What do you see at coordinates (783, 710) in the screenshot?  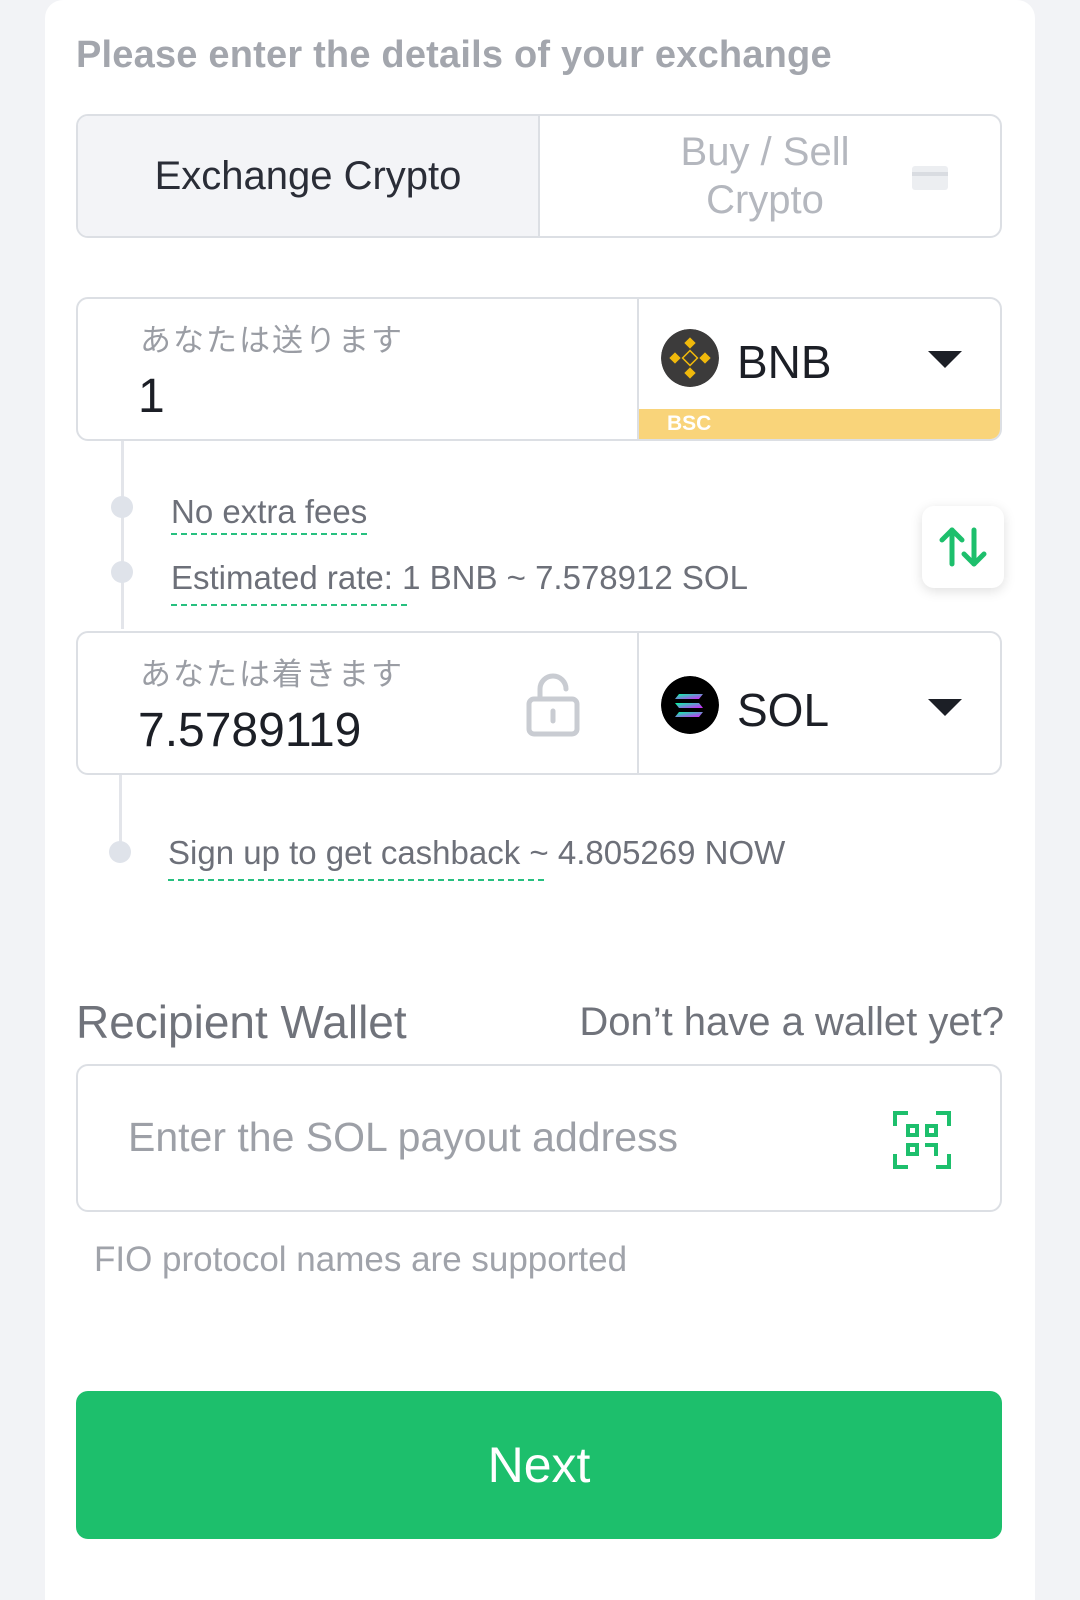 I see `receive-currency-code: SOL` at bounding box center [783, 710].